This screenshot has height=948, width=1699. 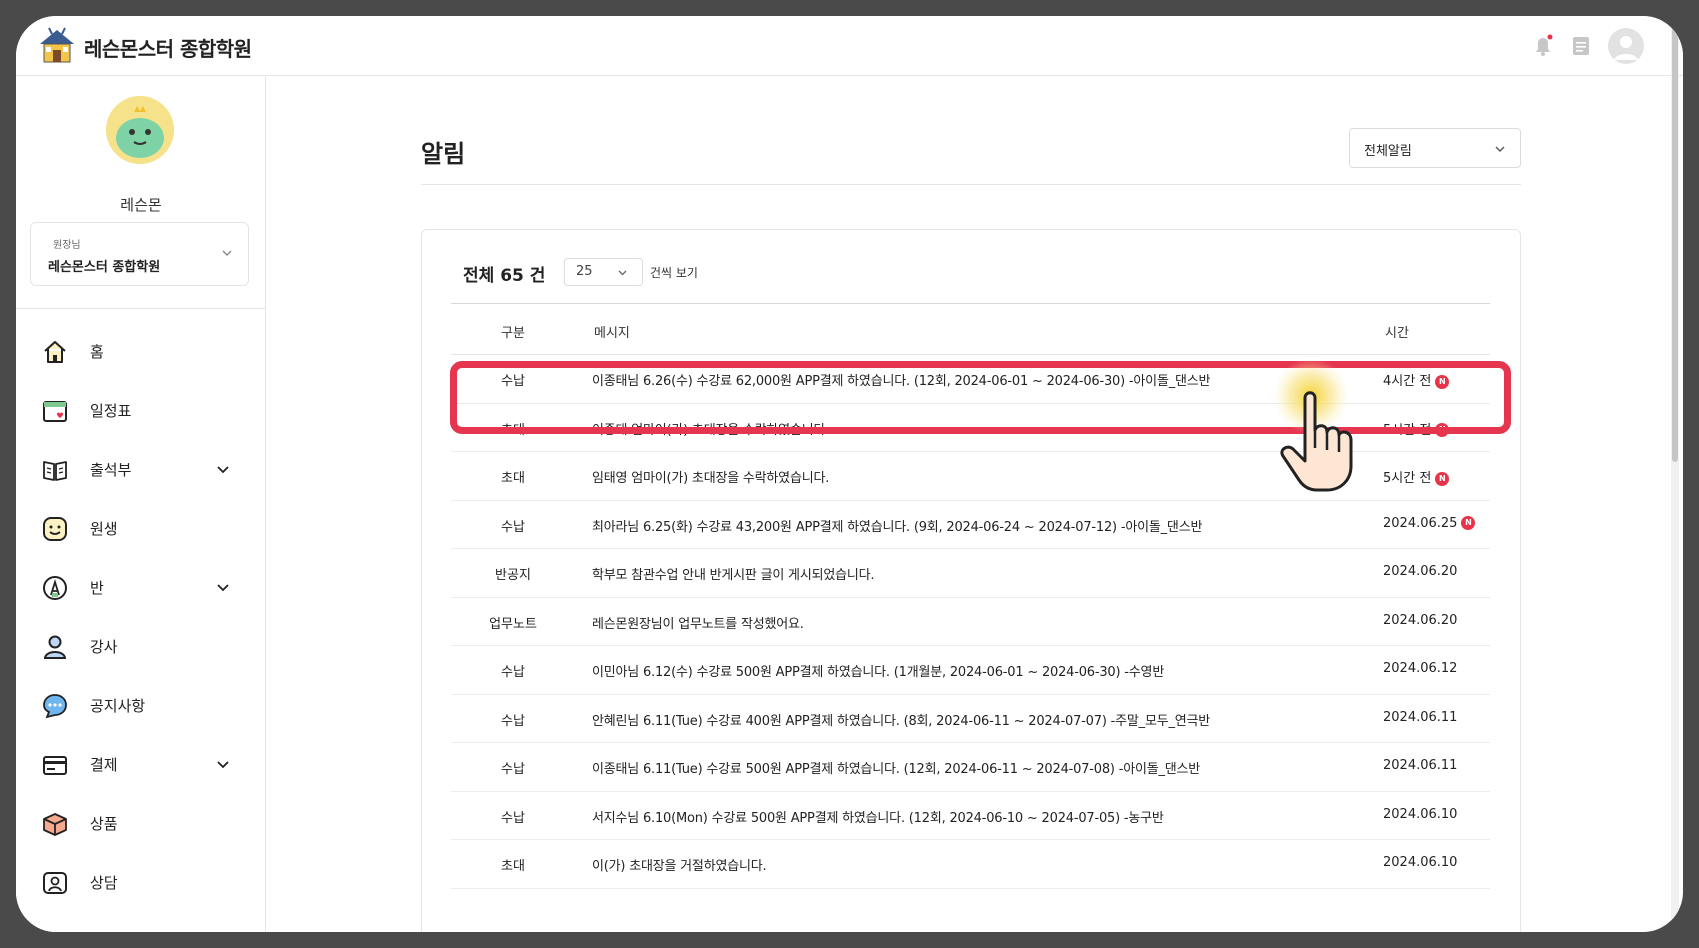 What do you see at coordinates (1626, 46) in the screenshot?
I see `user-avatar-icon` at bounding box center [1626, 46].